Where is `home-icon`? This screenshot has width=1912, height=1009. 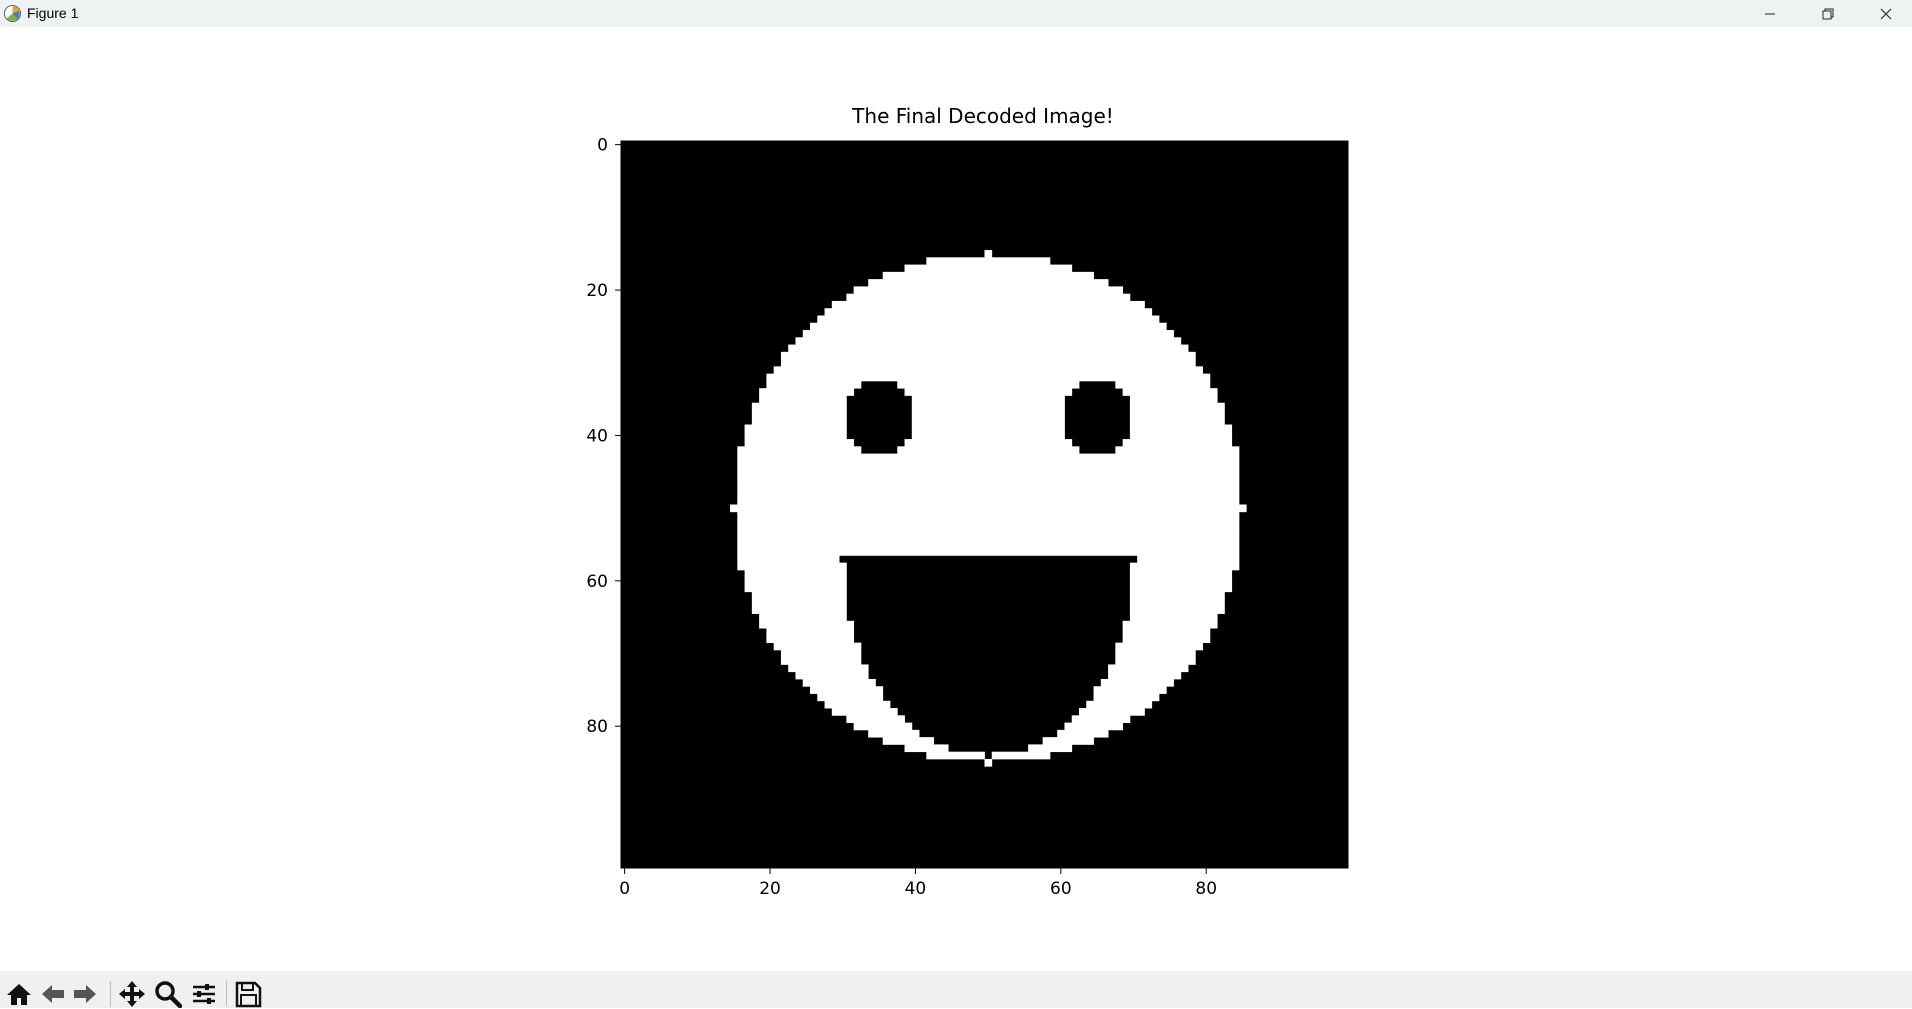
home-icon is located at coordinates (19, 994).